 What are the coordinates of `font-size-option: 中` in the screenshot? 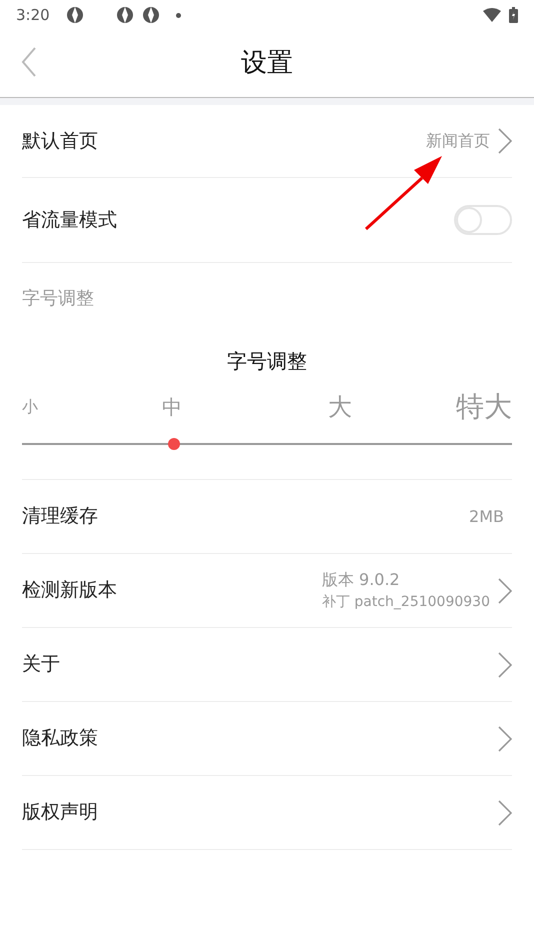 It's located at (172, 407).